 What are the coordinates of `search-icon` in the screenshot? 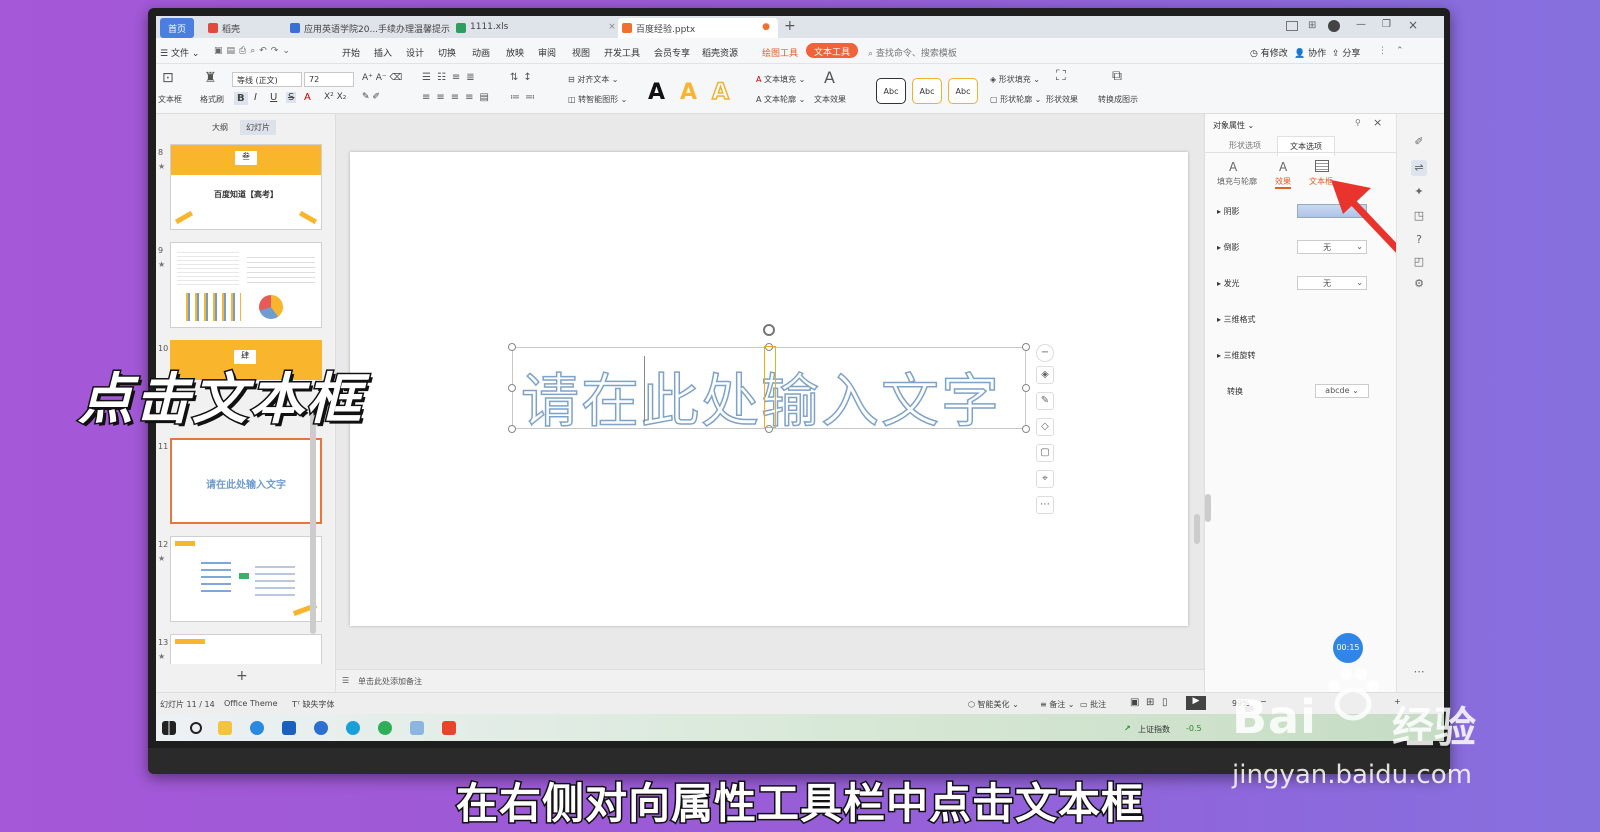 It's located at (196, 728).